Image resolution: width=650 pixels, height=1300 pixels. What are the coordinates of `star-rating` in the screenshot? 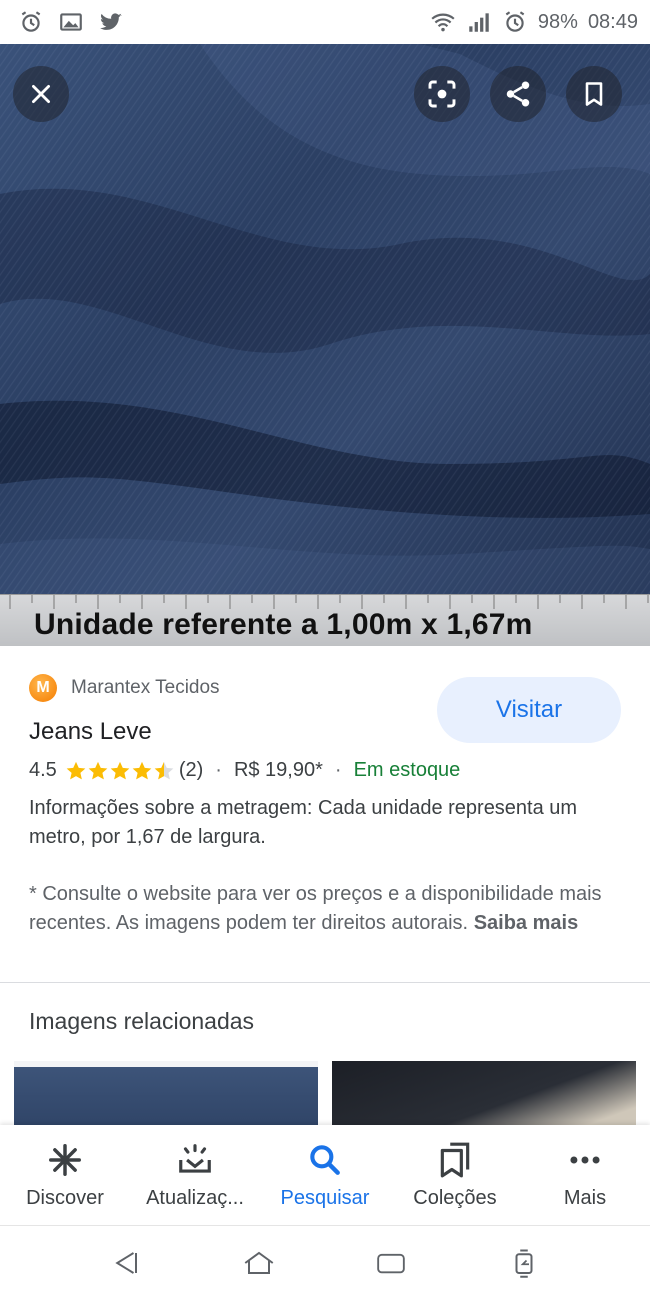 It's located at (120, 771).